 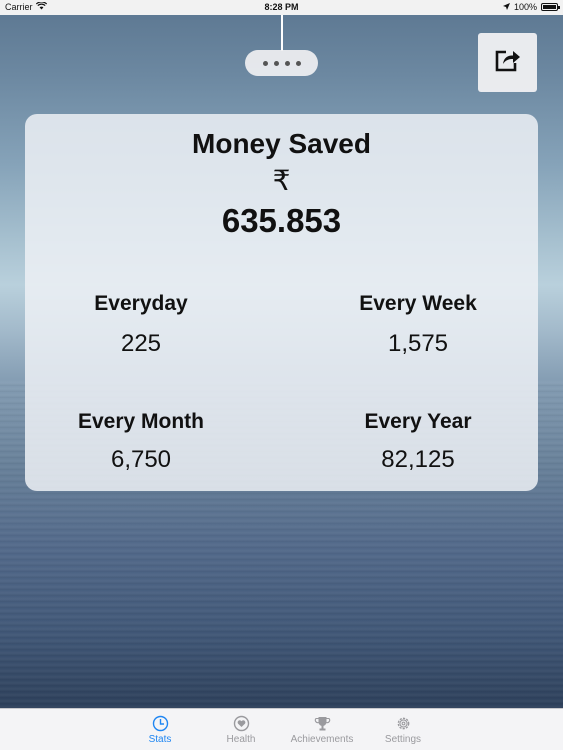 What do you see at coordinates (418, 343) in the screenshot?
I see `stat-value: 1,575` at bounding box center [418, 343].